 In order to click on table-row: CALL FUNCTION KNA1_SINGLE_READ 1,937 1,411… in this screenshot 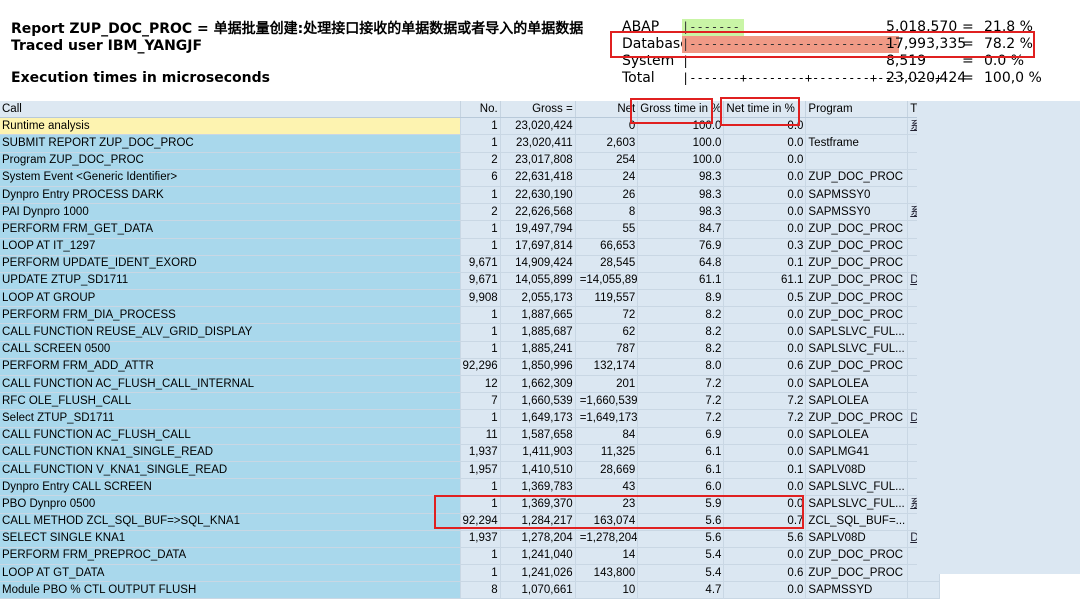, I will do `click(470, 453)`.